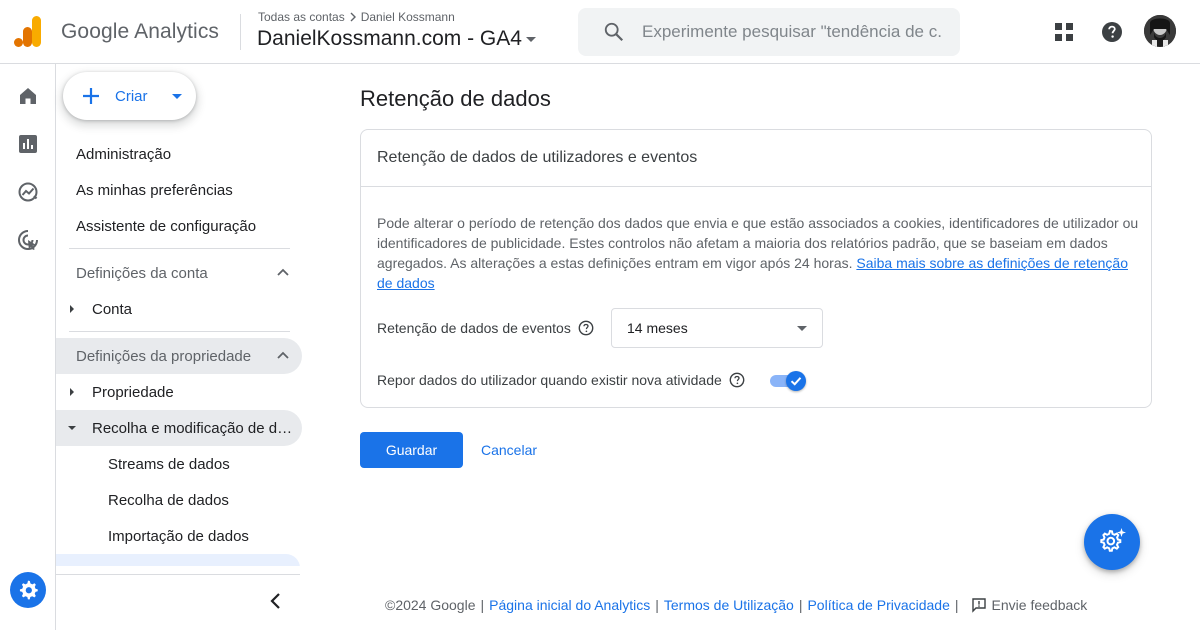 This screenshot has height=630, width=1200. Describe the element at coordinates (1112, 32) in the screenshot. I see `help-icon` at that location.